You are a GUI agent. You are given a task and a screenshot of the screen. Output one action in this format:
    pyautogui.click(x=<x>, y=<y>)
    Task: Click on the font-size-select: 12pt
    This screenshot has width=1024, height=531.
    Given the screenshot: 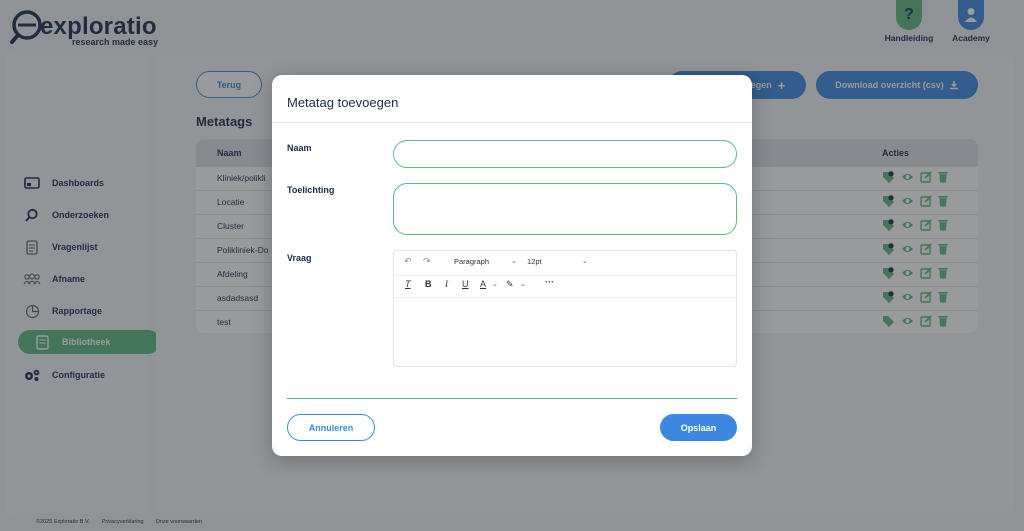 What is the action you would take?
    pyautogui.click(x=534, y=261)
    